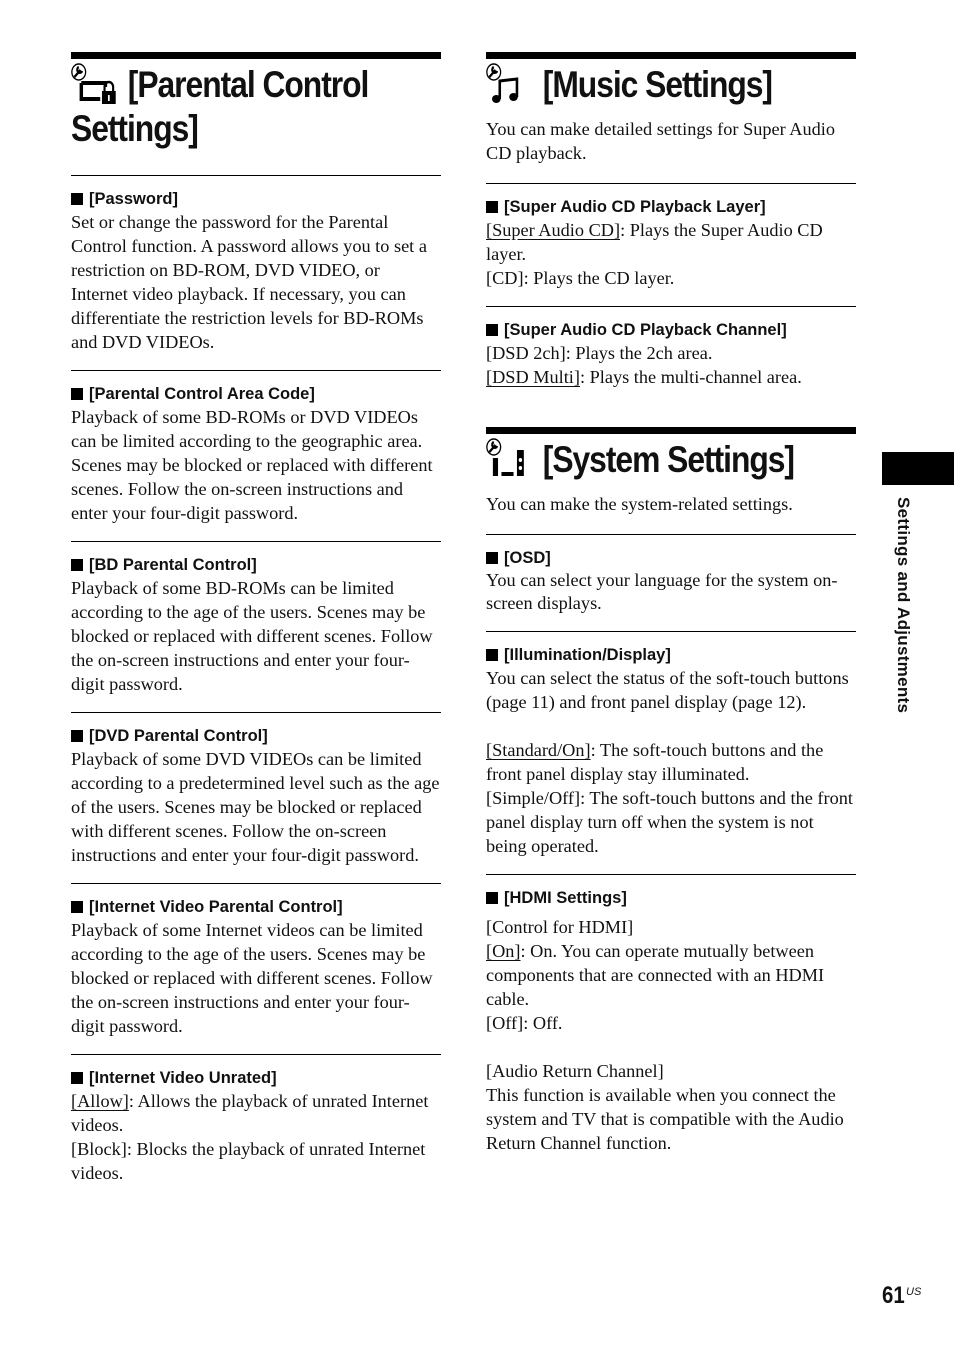 The width and height of the screenshot is (954, 1352). What do you see at coordinates (256, 394) in the screenshot?
I see `setting-heading: [Parental Control Area Code]` at bounding box center [256, 394].